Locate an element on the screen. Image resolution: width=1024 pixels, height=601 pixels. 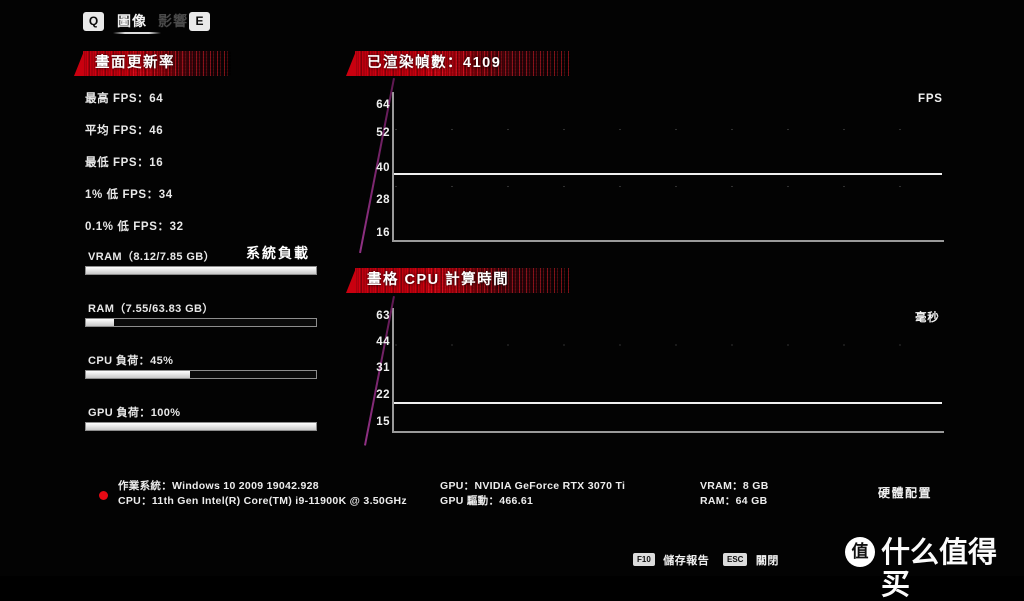
vram-bar is located at coordinates (201, 270).